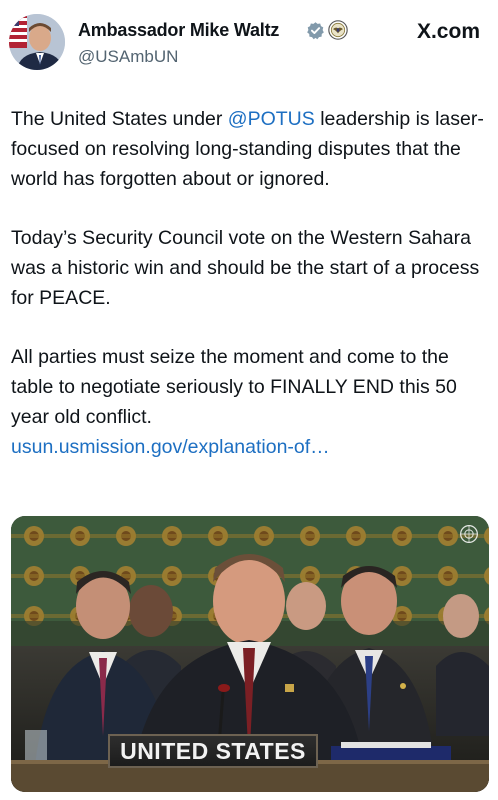 This screenshot has height=800, width=498. Describe the element at coordinates (178, 30) in the screenshot. I see `display-name: Ambassador Mike Waltz` at that location.